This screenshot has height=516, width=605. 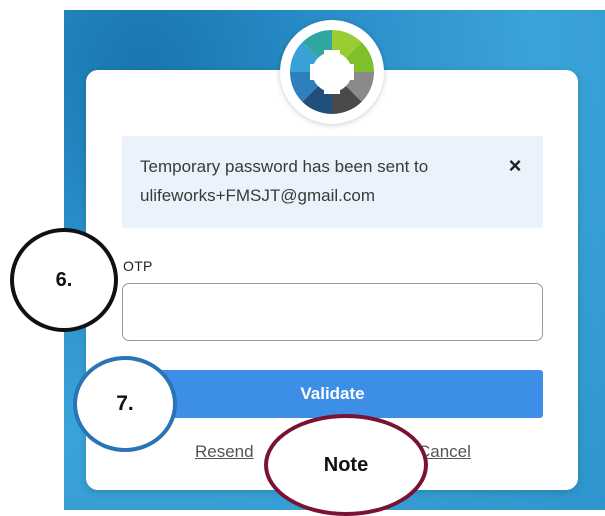 What do you see at coordinates (332, 394) in the screenshot?
I see `validate-button: Validate` at bounding box center [332, 394].